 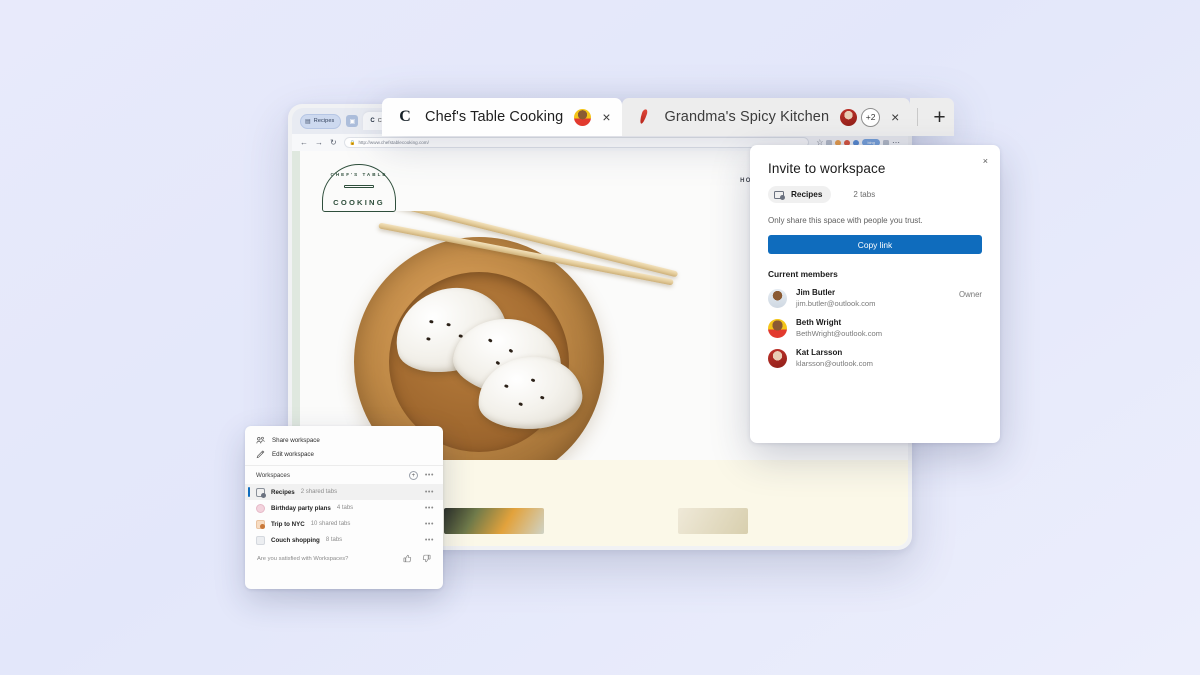 I want to click on site-logo-utensil-icon, so click(x=359, y=186).